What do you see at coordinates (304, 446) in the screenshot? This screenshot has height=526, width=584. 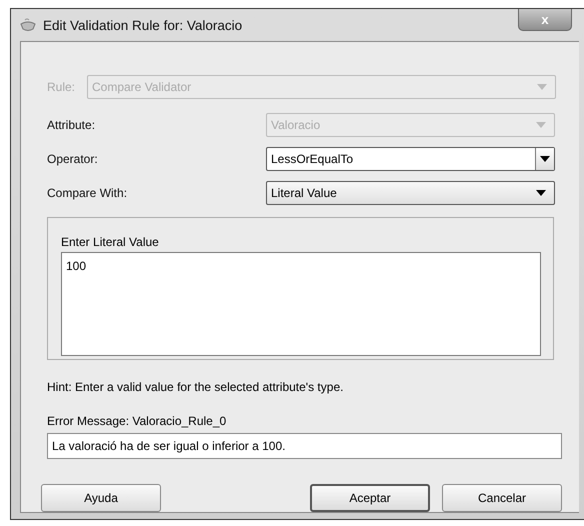 I see `error-message-field: La valoració ha de ser igual o inferior a 100.` at bounding box center [304, 446].